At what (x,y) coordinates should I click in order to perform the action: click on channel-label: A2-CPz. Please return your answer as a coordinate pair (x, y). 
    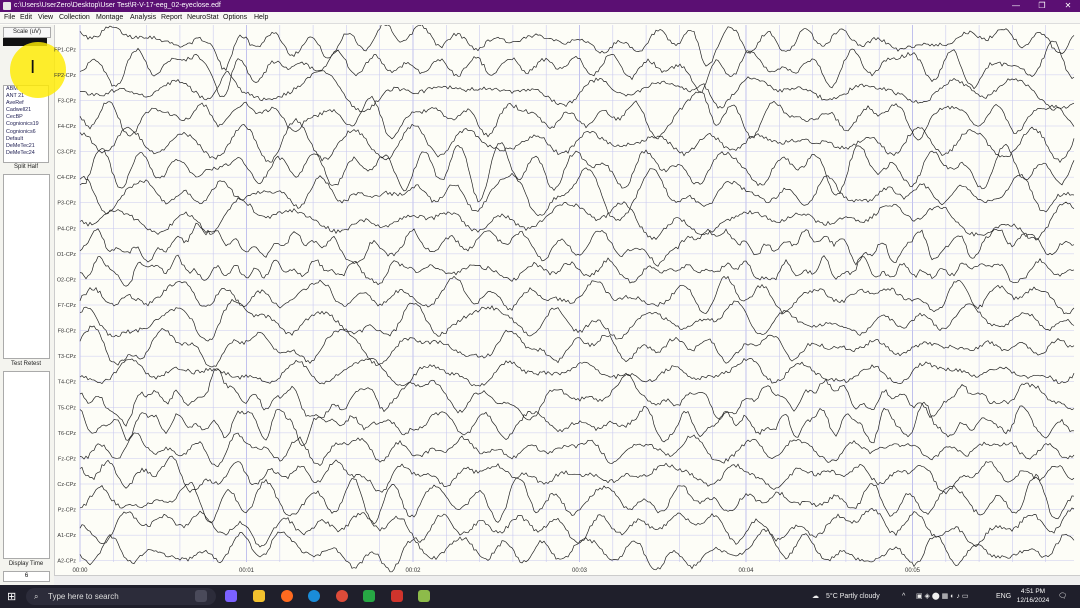
    Looking at the image, I should click on (66, 562).